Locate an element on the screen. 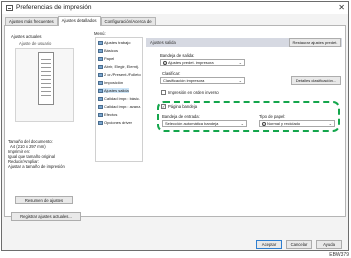 The image size is (351, 258). menu-item-basic: Básicos is located at coordinates (108, 50).